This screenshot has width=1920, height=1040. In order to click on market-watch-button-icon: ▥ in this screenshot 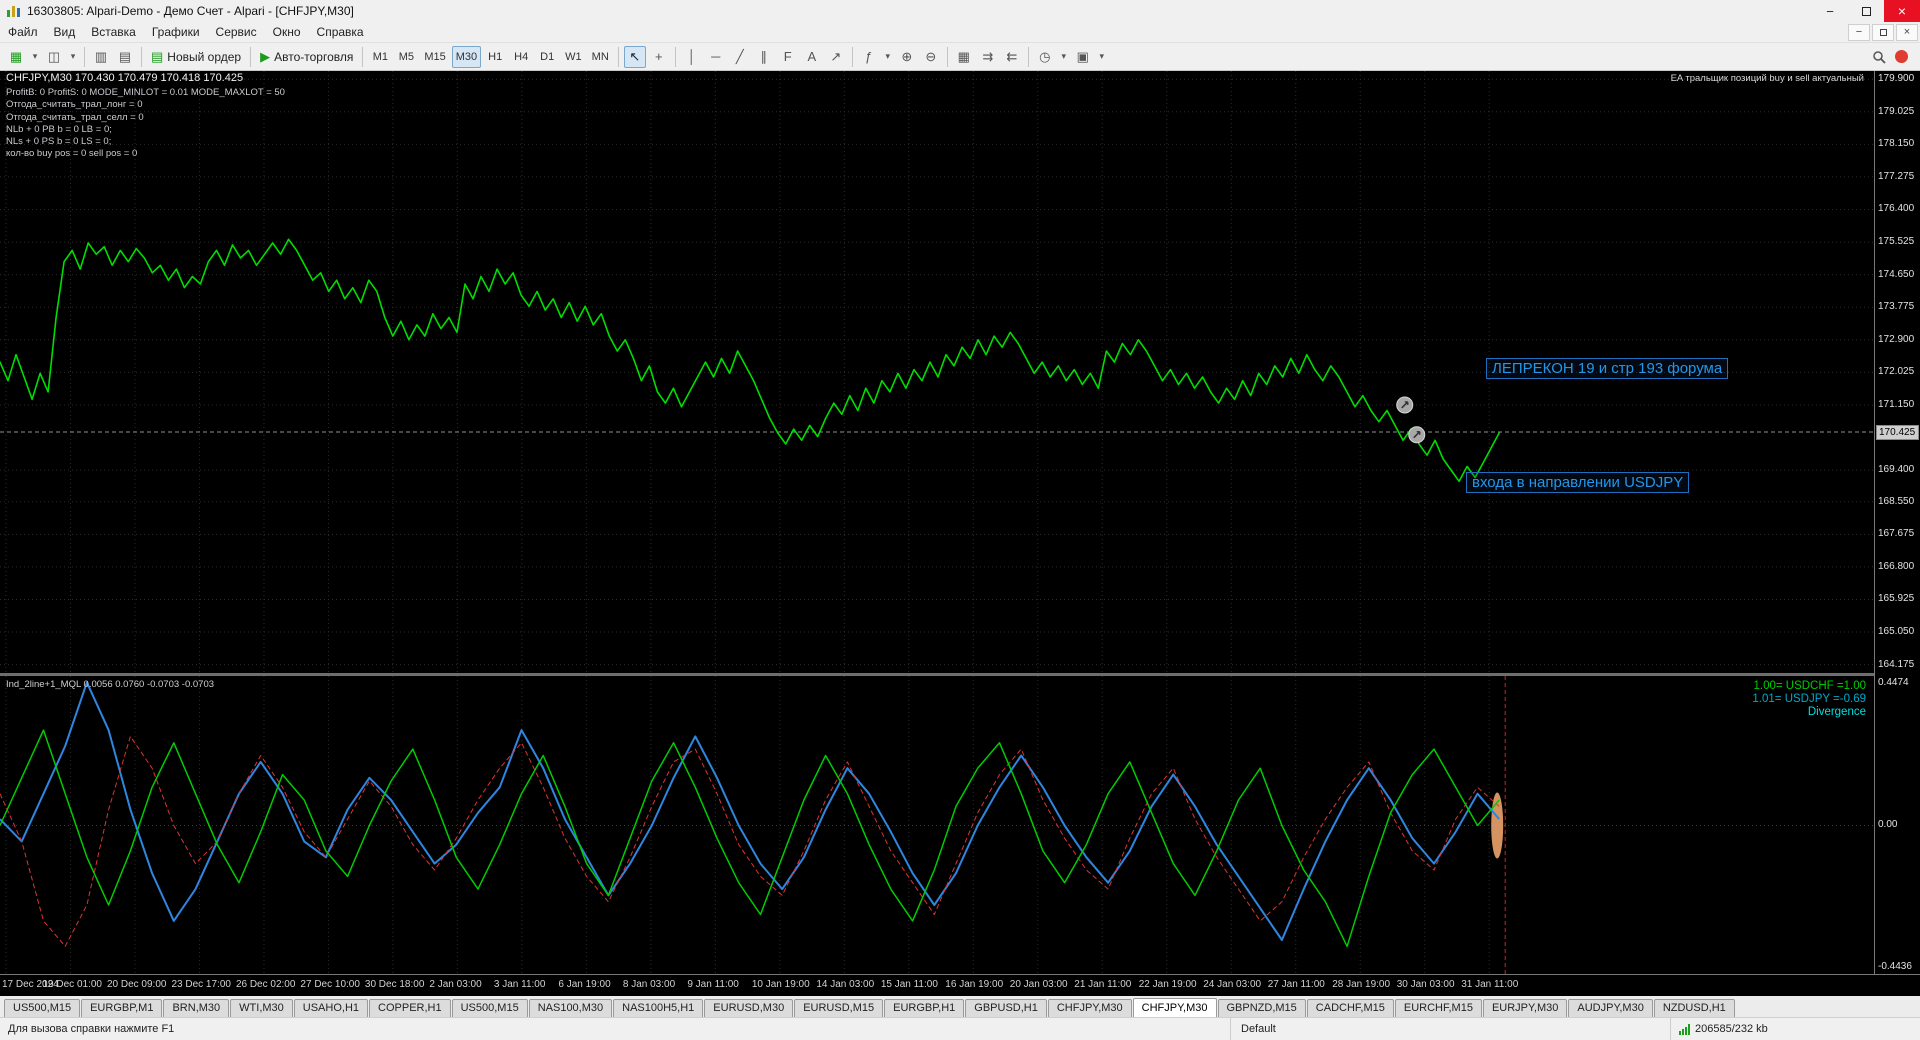, I will do `click(101, 56)`.